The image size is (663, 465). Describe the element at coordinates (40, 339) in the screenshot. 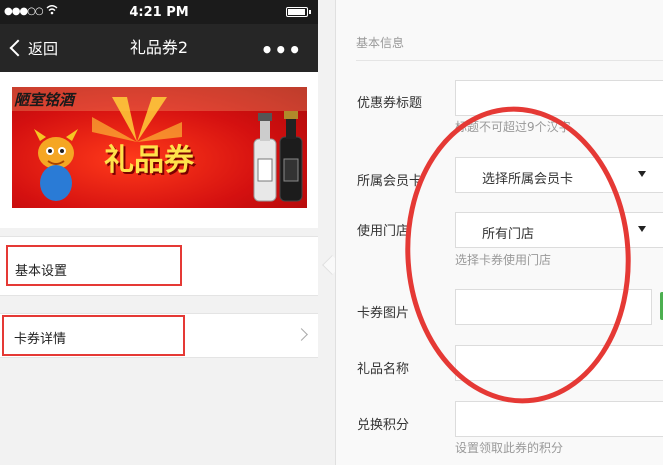

I see `menu-item-coupon-details-label: 卡券详情` at that location.